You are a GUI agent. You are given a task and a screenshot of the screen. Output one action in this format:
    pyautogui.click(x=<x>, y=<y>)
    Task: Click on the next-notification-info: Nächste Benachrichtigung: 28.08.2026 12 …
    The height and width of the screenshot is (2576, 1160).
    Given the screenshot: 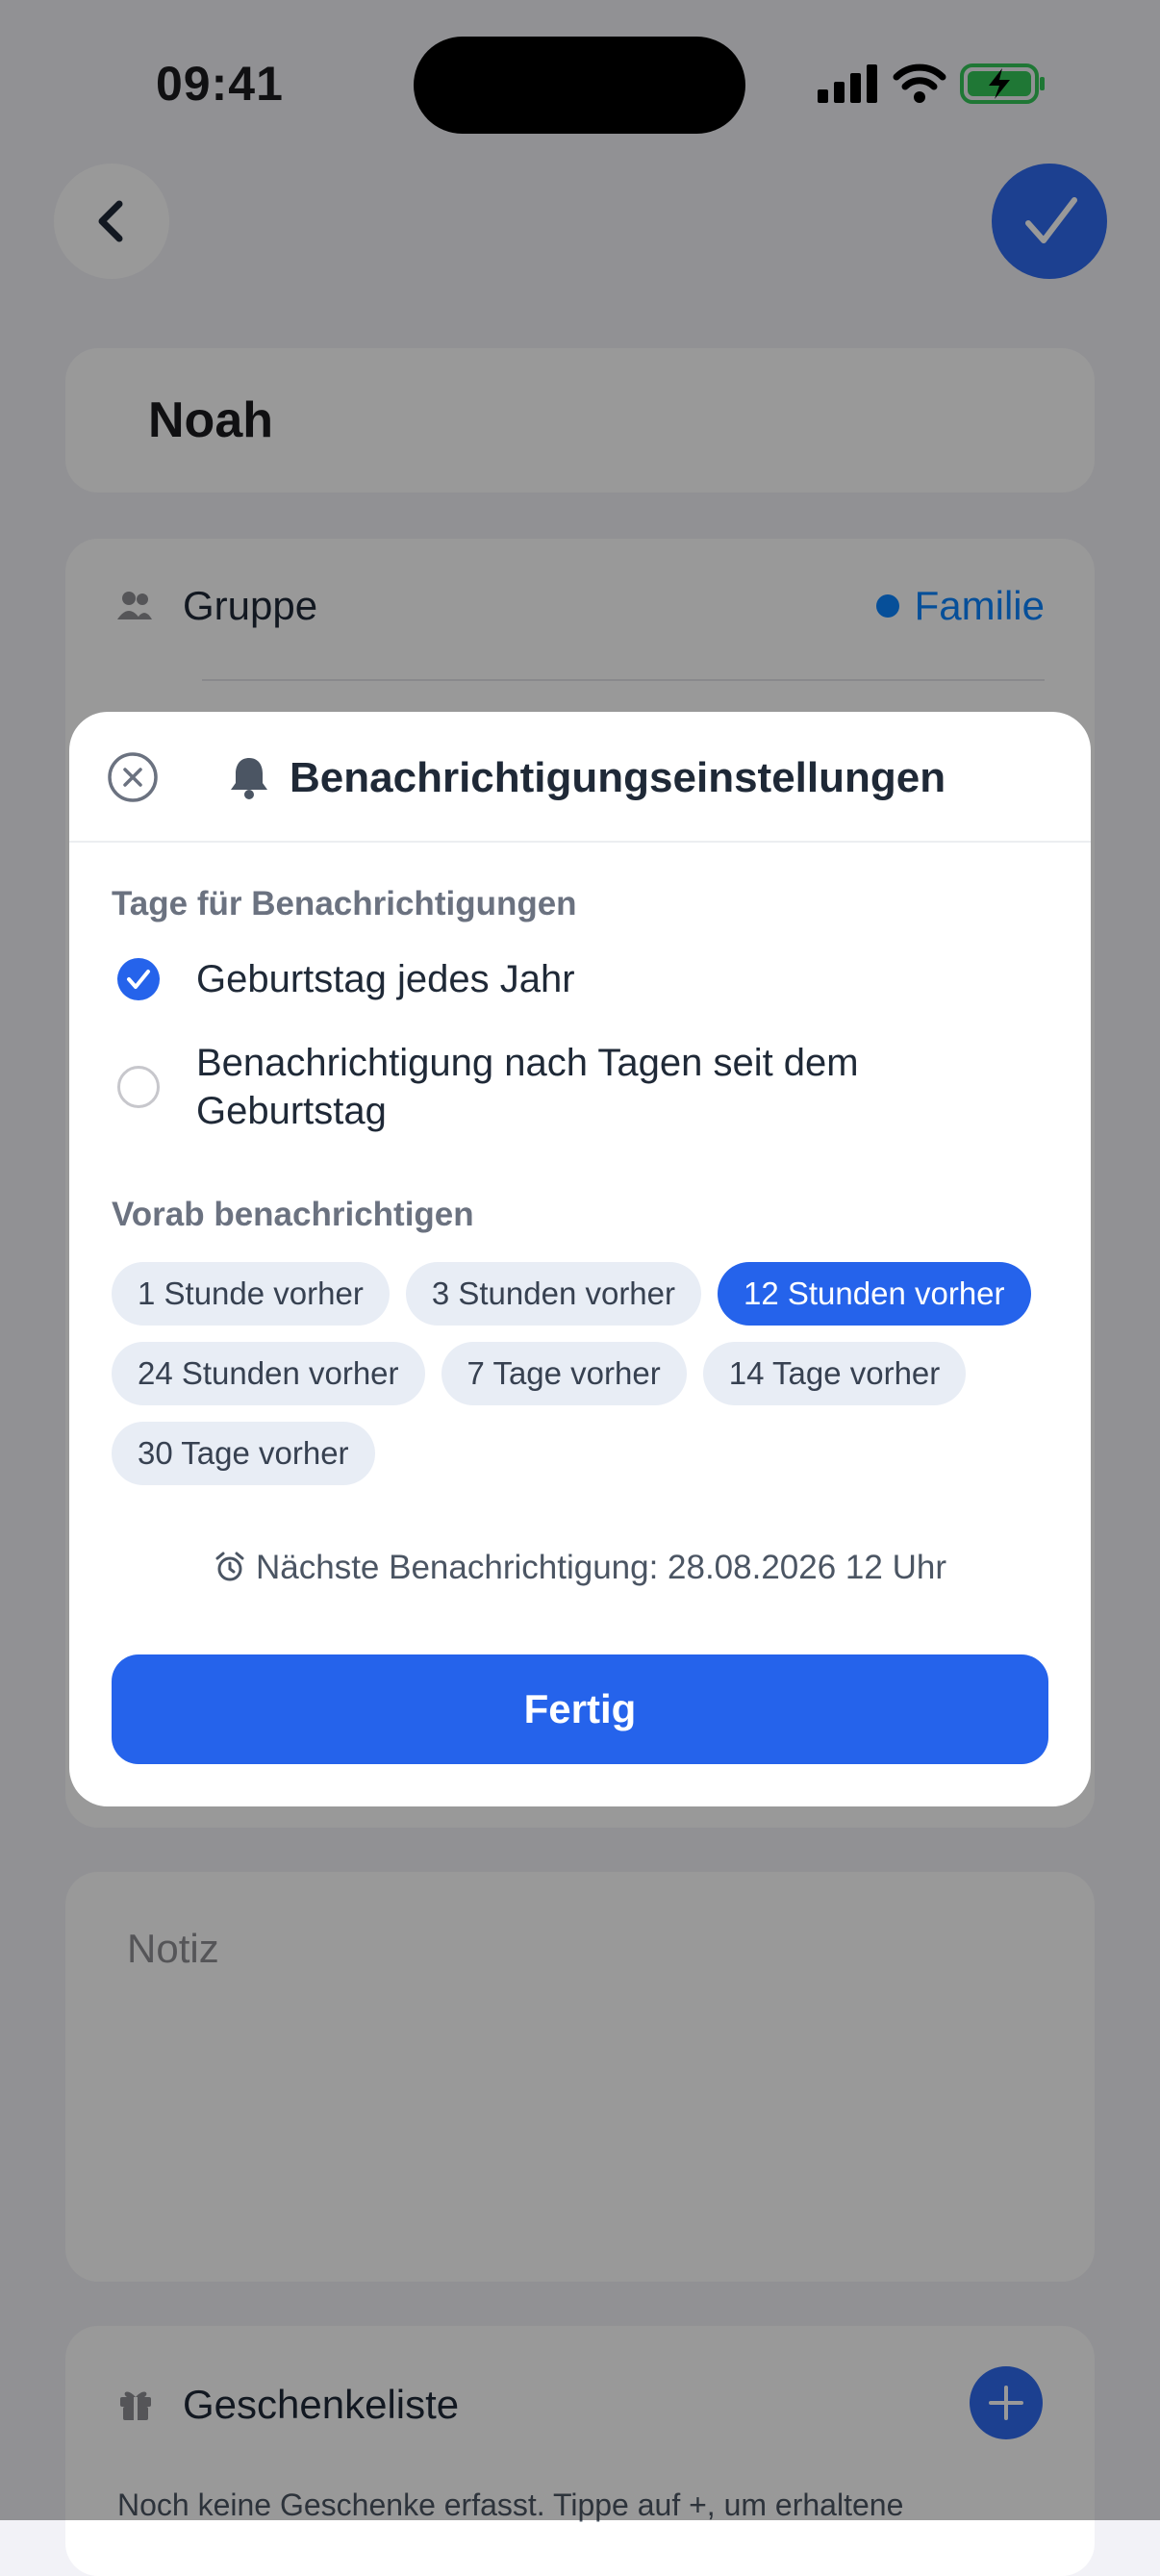 What is the action you would take?
    pyautogui.click(x=580, y=1568)
    